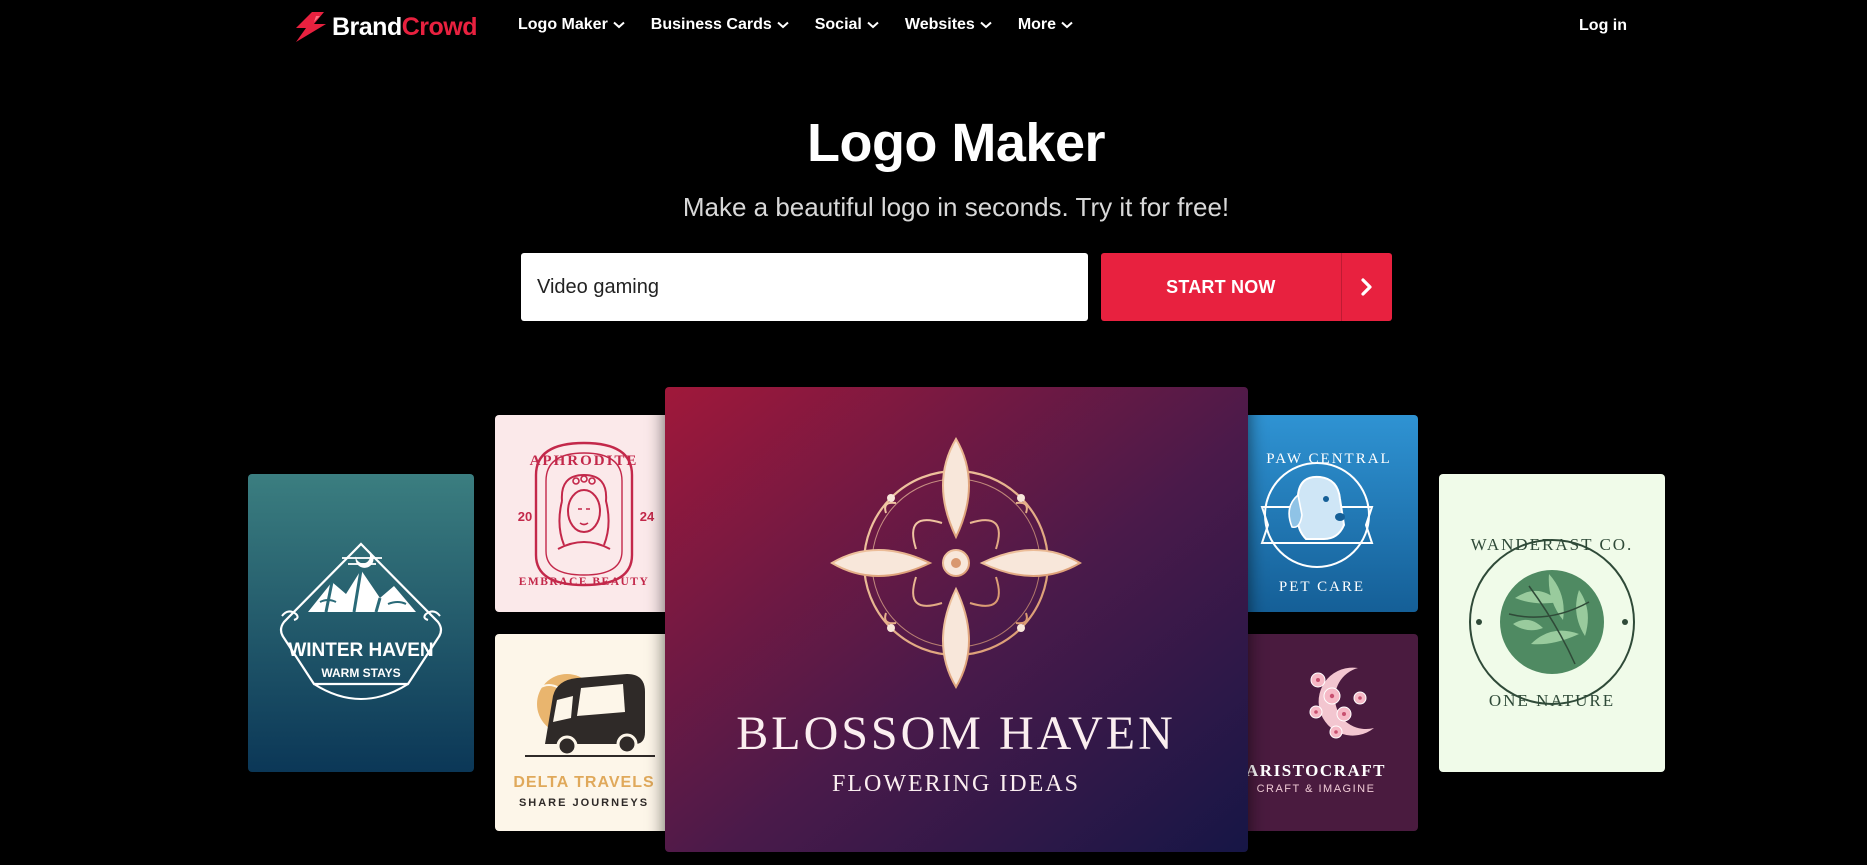  Describe the element at coordinates (1552, 544) in the screenshot. I see `wanderast-name: WANDERAST CO.` at that location.